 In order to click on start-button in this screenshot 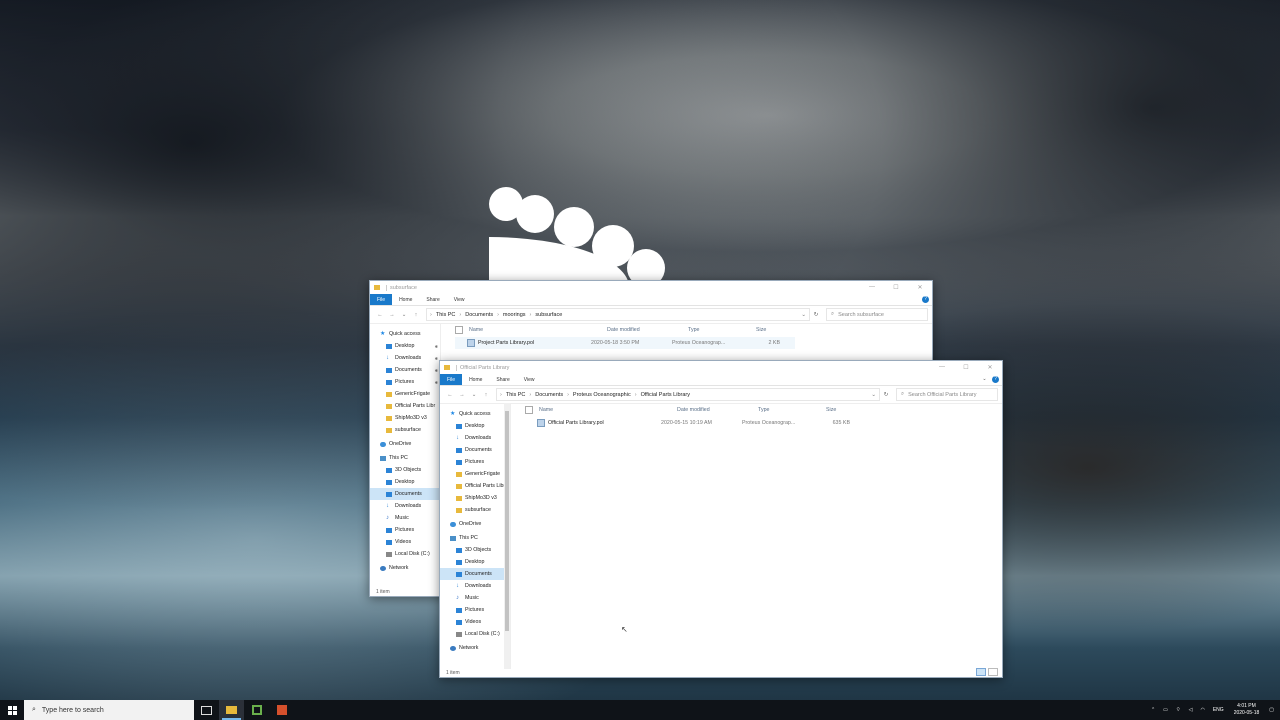, I will do `click(12, 710)`.